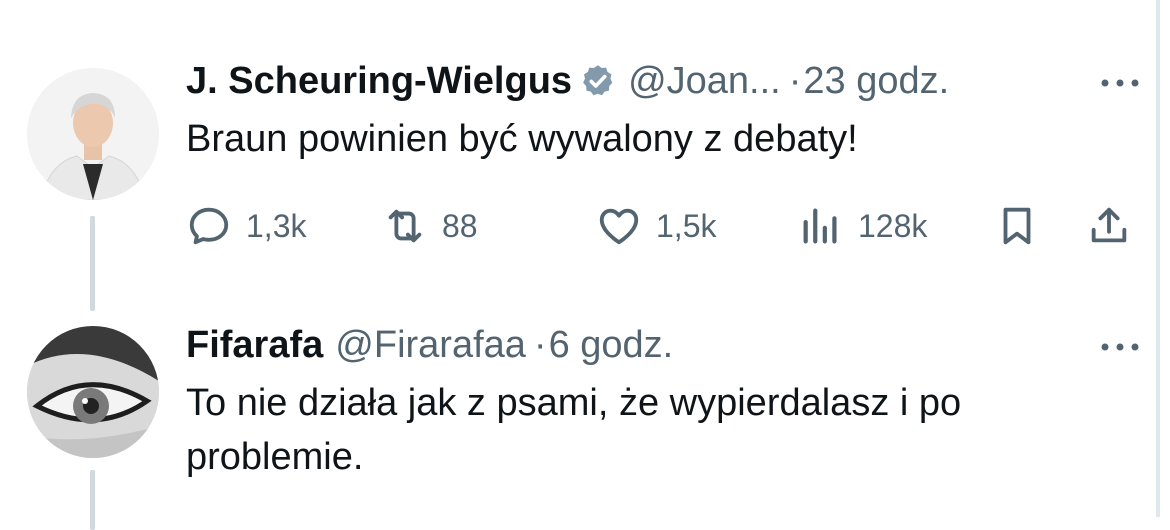  What do you see at coordinates (820, 226) in the screenshot?
I see `views-icon` at bounding box center [820, 226].